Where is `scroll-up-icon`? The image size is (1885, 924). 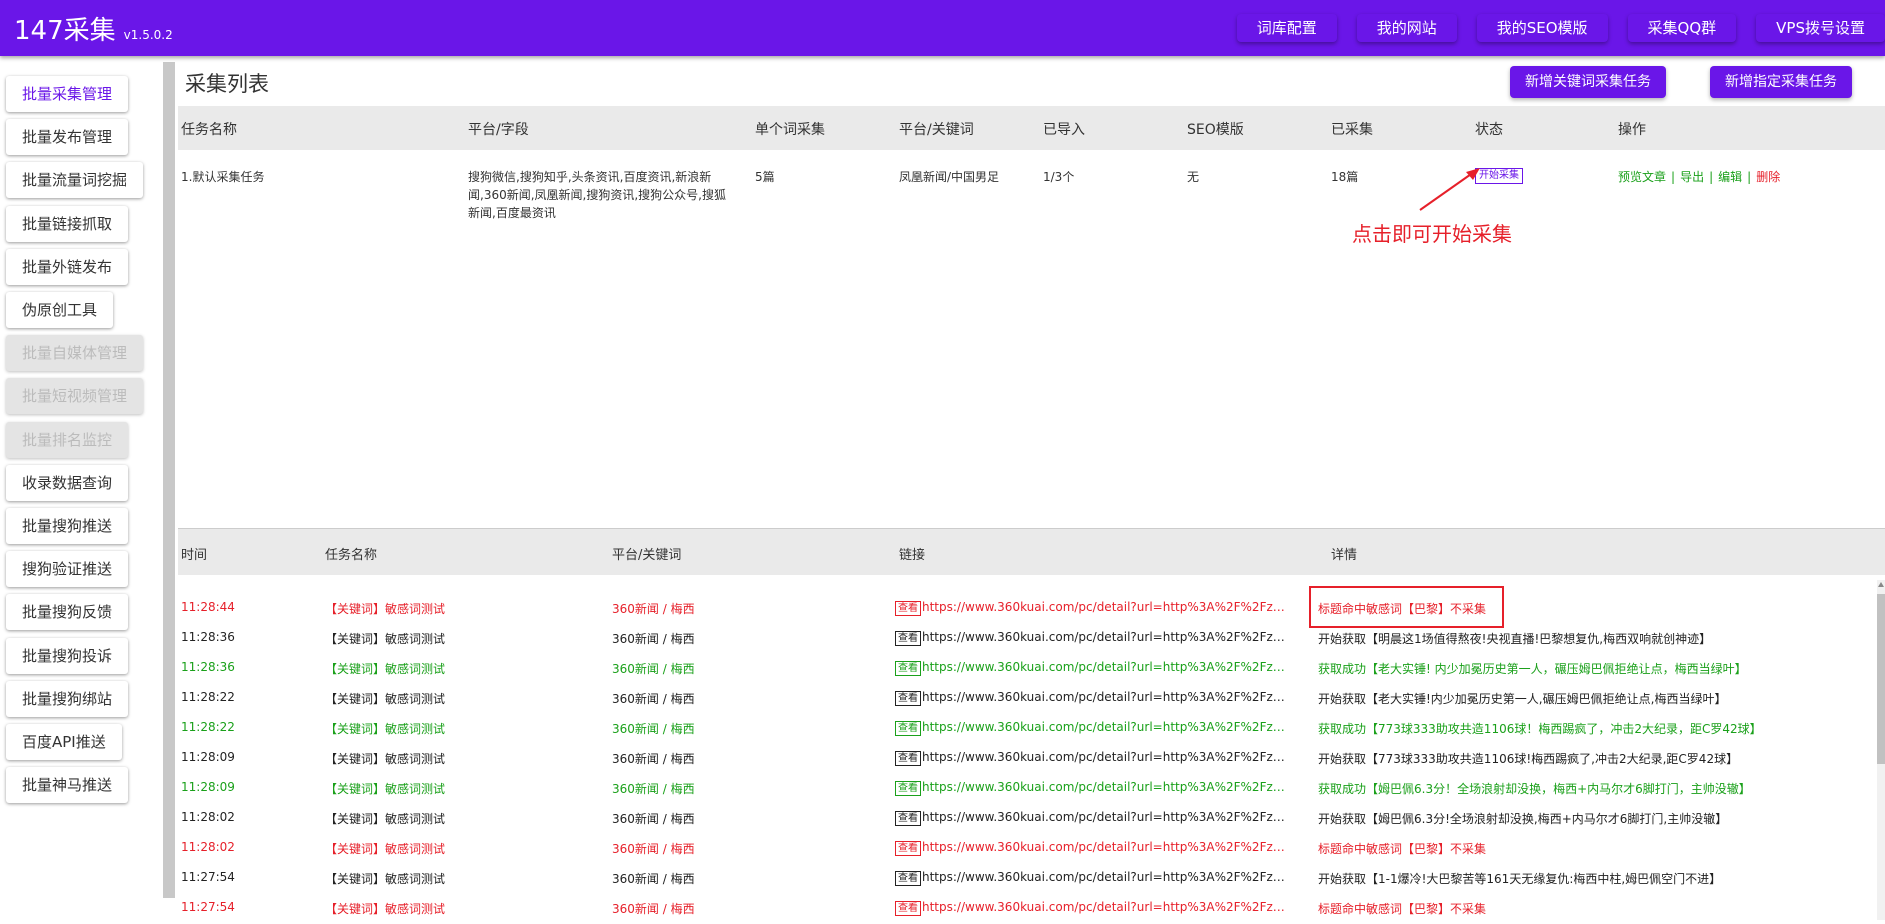 scroll-up-icon is located at coordinates (1881, 584).